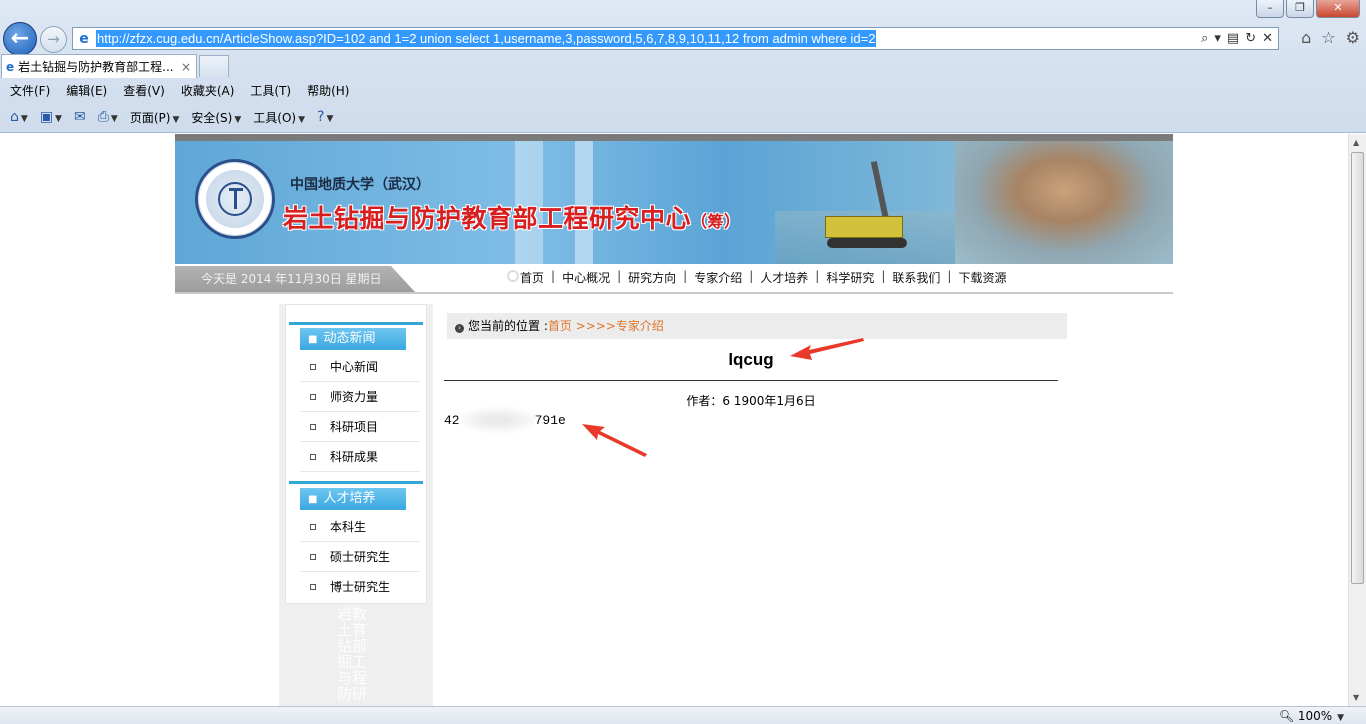 The width and height of the screenshot is (1366, 724). I want to click on sidebar-item-label: 本科生, so click(348, 527).